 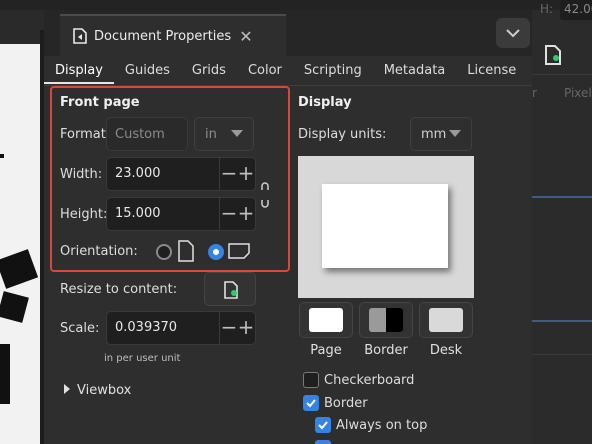 What do you see at coordinates (534, 93) in the screenshot?
I see `side-label: r` at bounding box center [534, 93].